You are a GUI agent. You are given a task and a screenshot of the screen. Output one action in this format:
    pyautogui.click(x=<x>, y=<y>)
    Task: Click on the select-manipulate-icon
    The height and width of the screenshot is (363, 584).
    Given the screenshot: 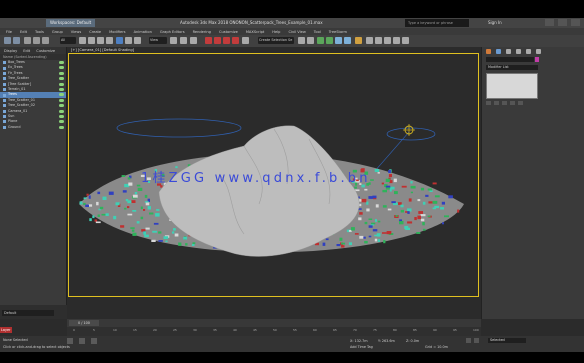 What is the action you would take?
    pyautogui.click(x=183, y=40)
    